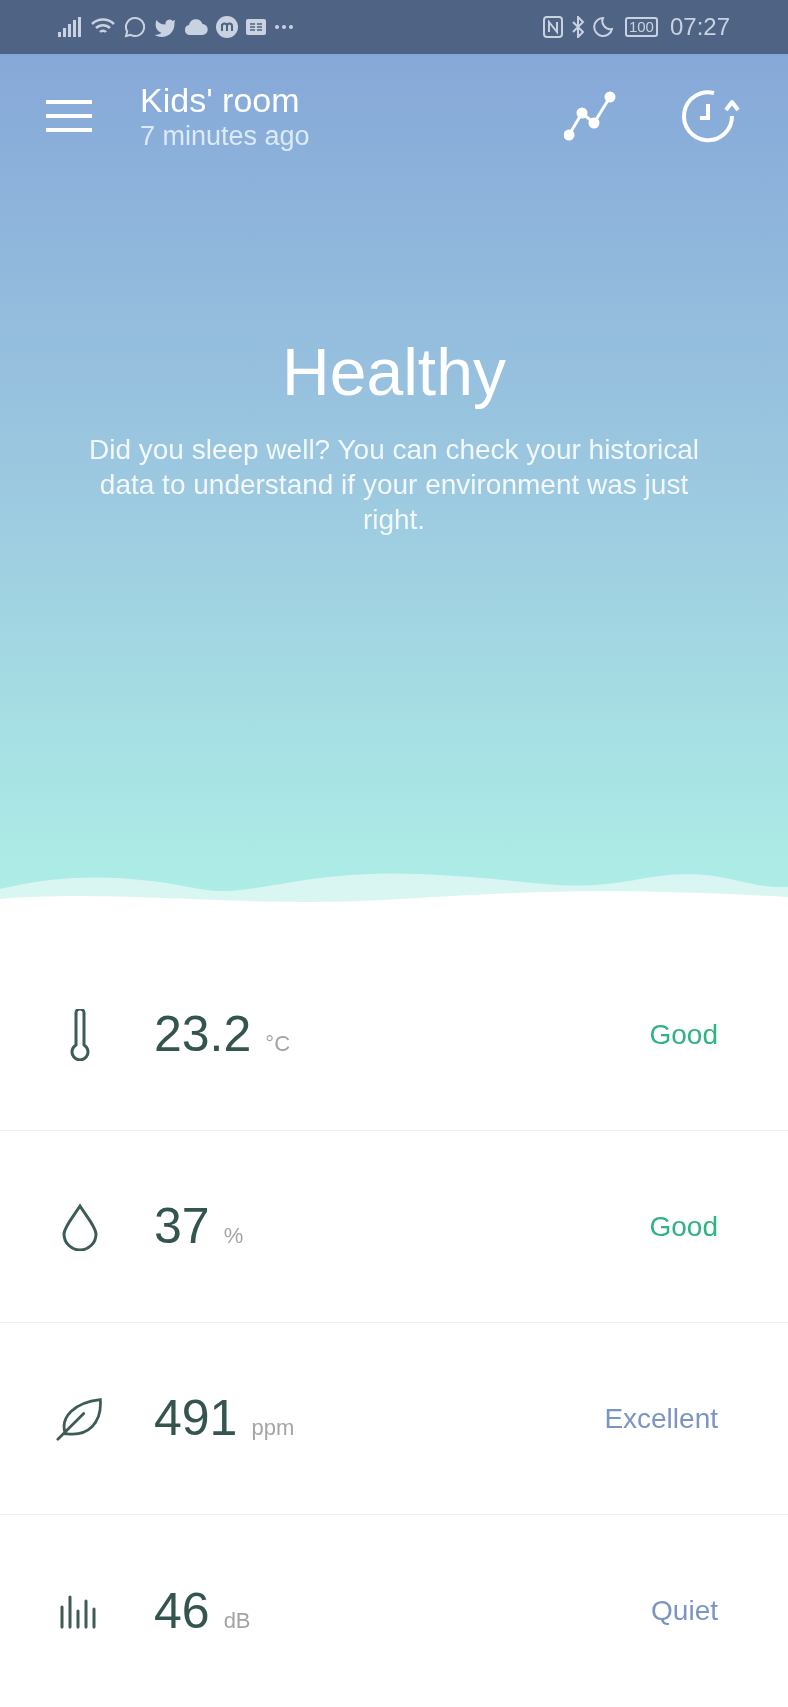  Describe the element at coordinates (661, 1418) in the screenshot. I see `reading-status: Excellent` at that location.